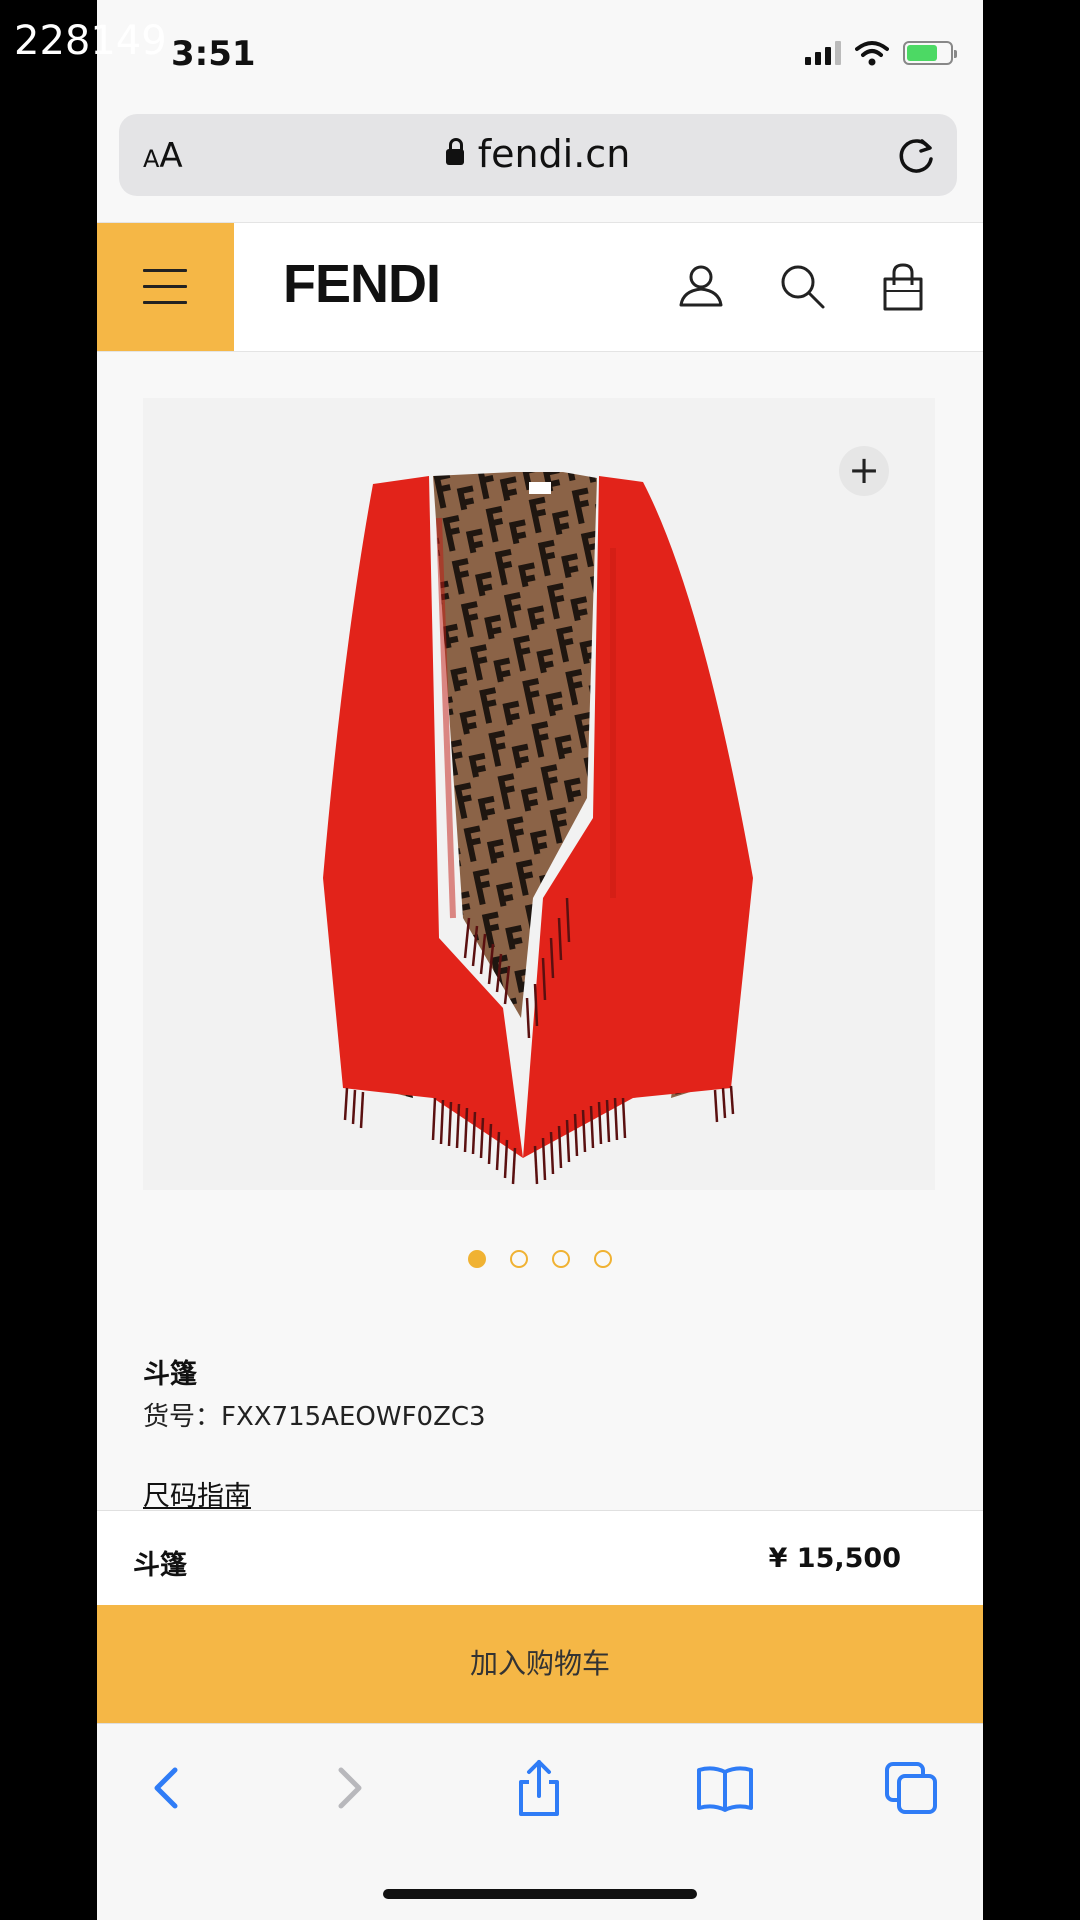 The height and width of the screenshot is (1920, 1080). Describe the element at coordinates (170, 1374) in the screenshot. I see `product-name: 斗篷` at that location.